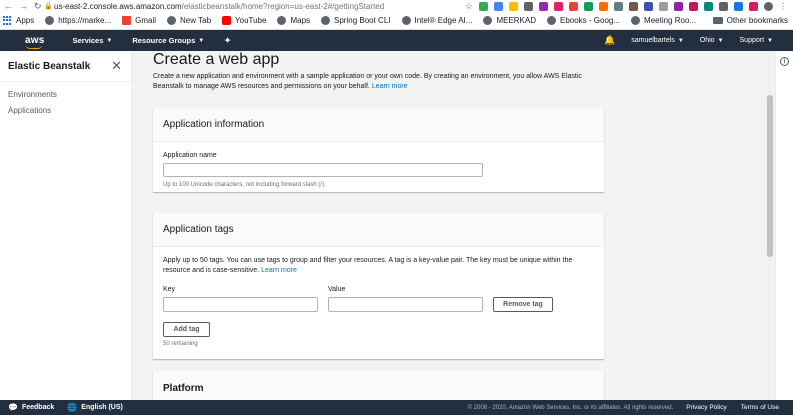  I want to click on profile-avatar-icon, so click(768, 6).